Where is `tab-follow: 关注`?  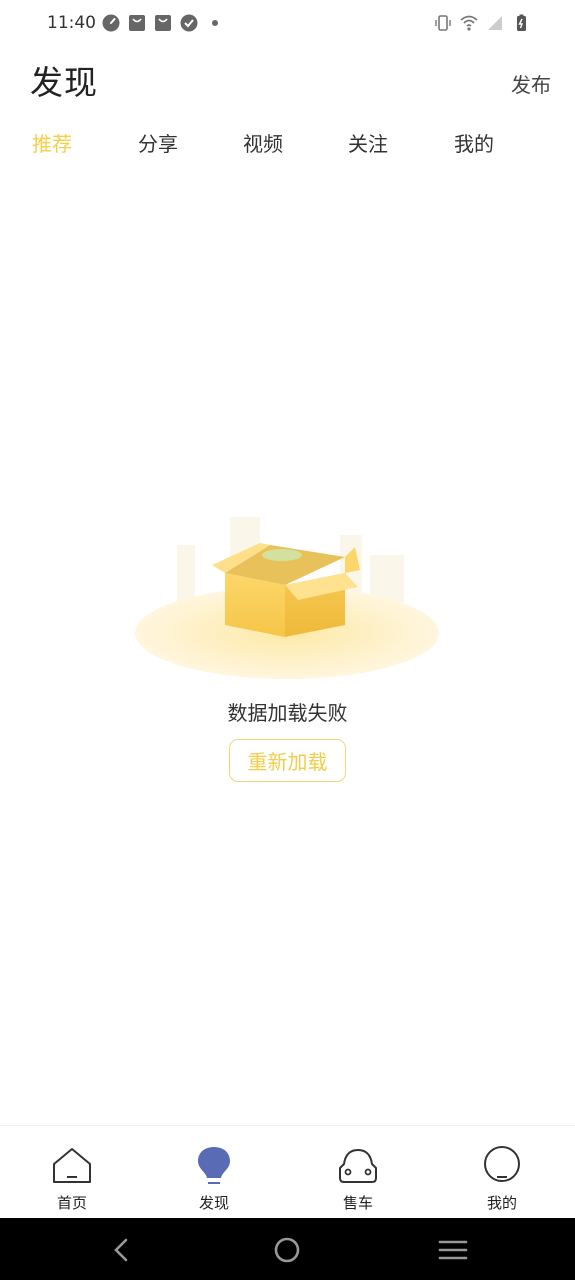 tab-follow: 关注 is located at coordinates (368, 142).